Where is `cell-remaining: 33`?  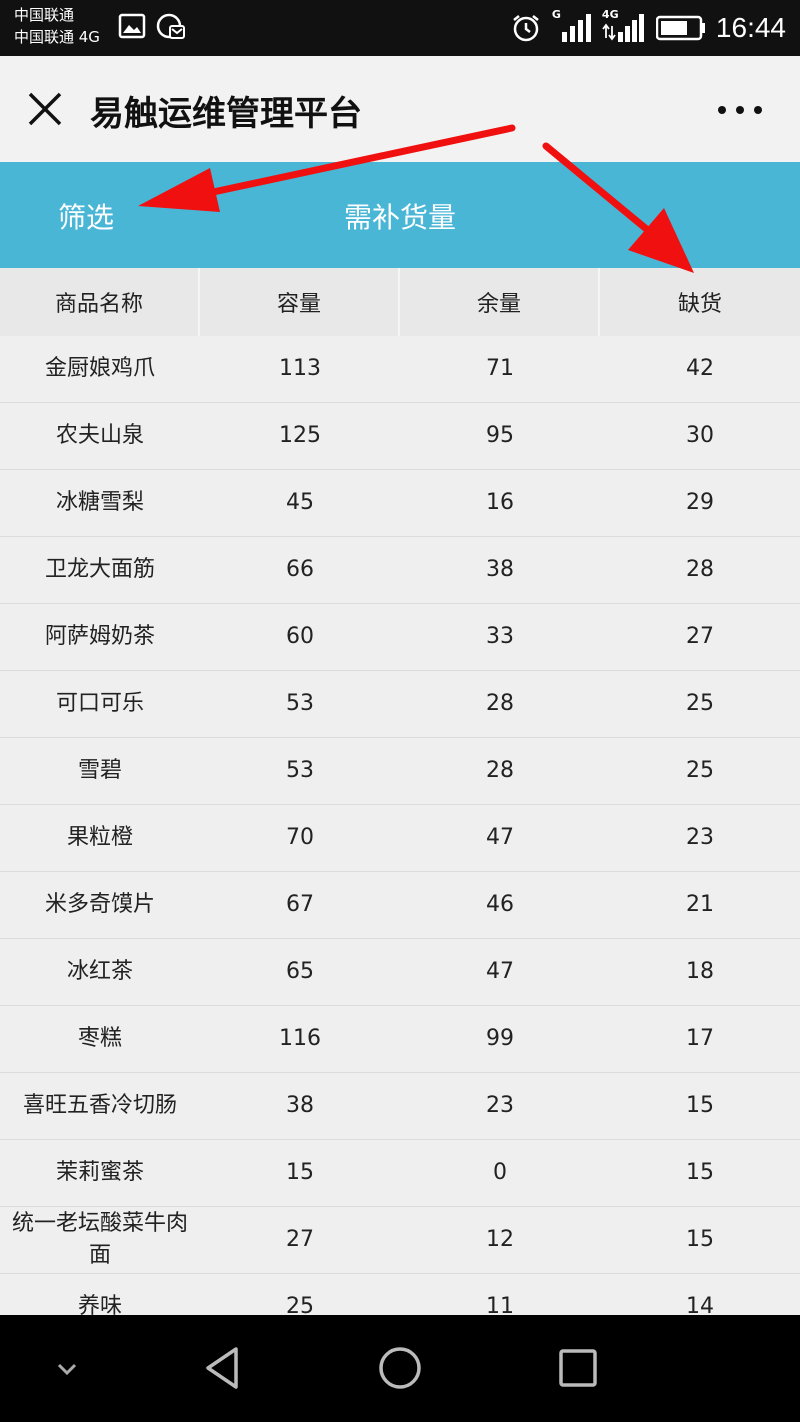
cell-remaining: 33 is located at coordinates (500, 636).